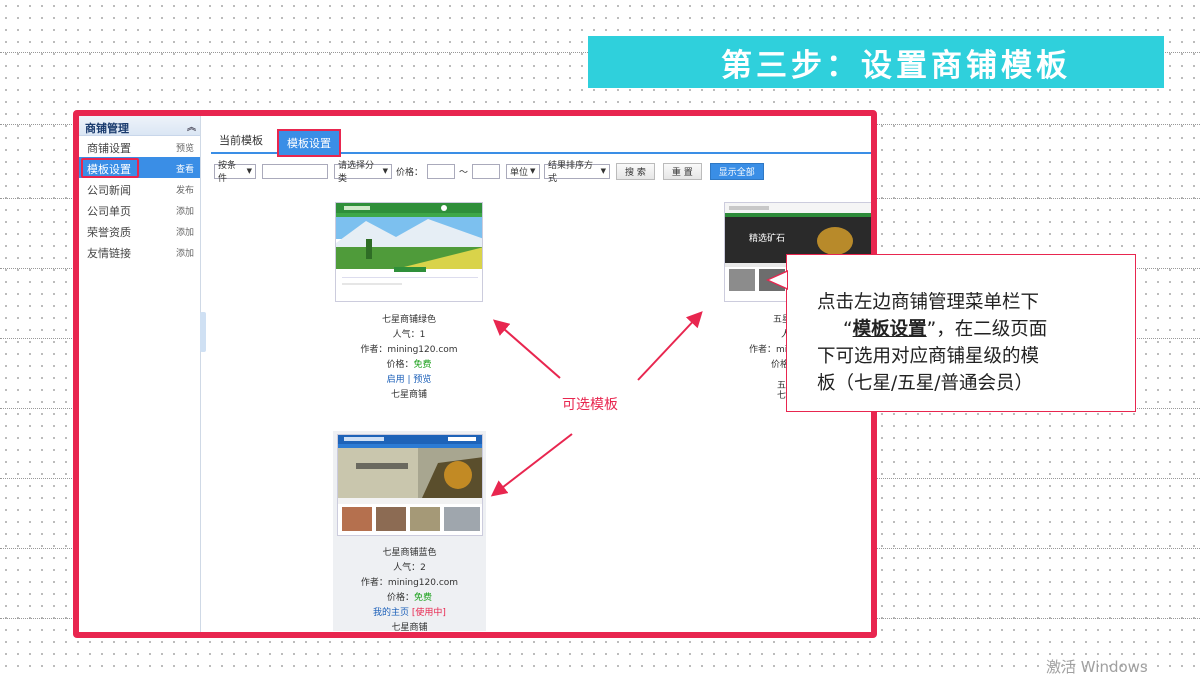 This screenshot has width=1200, height=675. Describe the element at coordinates (109, 211) in the screenshot. I see `sidebar-item-label: 公司单页` at that location.